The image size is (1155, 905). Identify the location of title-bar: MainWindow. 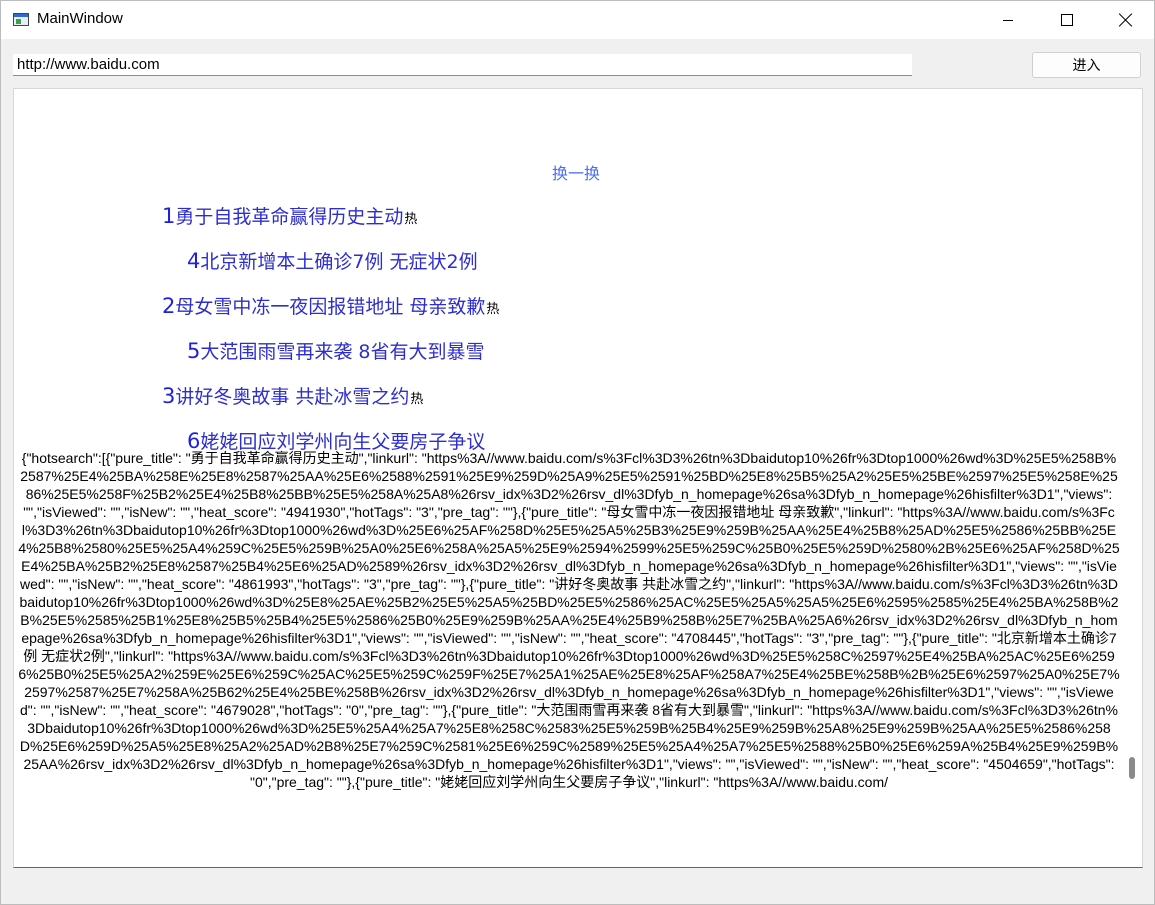
(577, 20).